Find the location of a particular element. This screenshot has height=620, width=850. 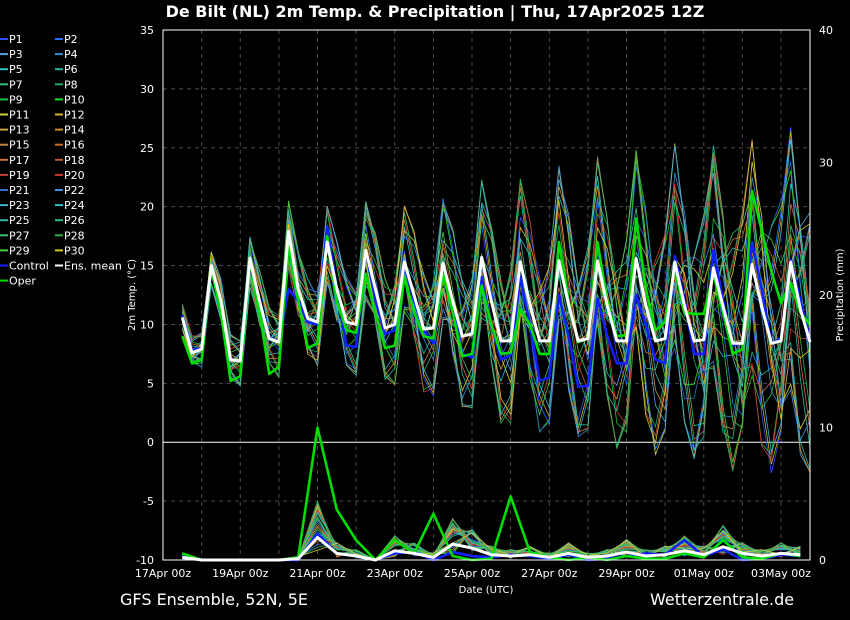

y-tick-label: 25 is located at coordinates (147, 148).